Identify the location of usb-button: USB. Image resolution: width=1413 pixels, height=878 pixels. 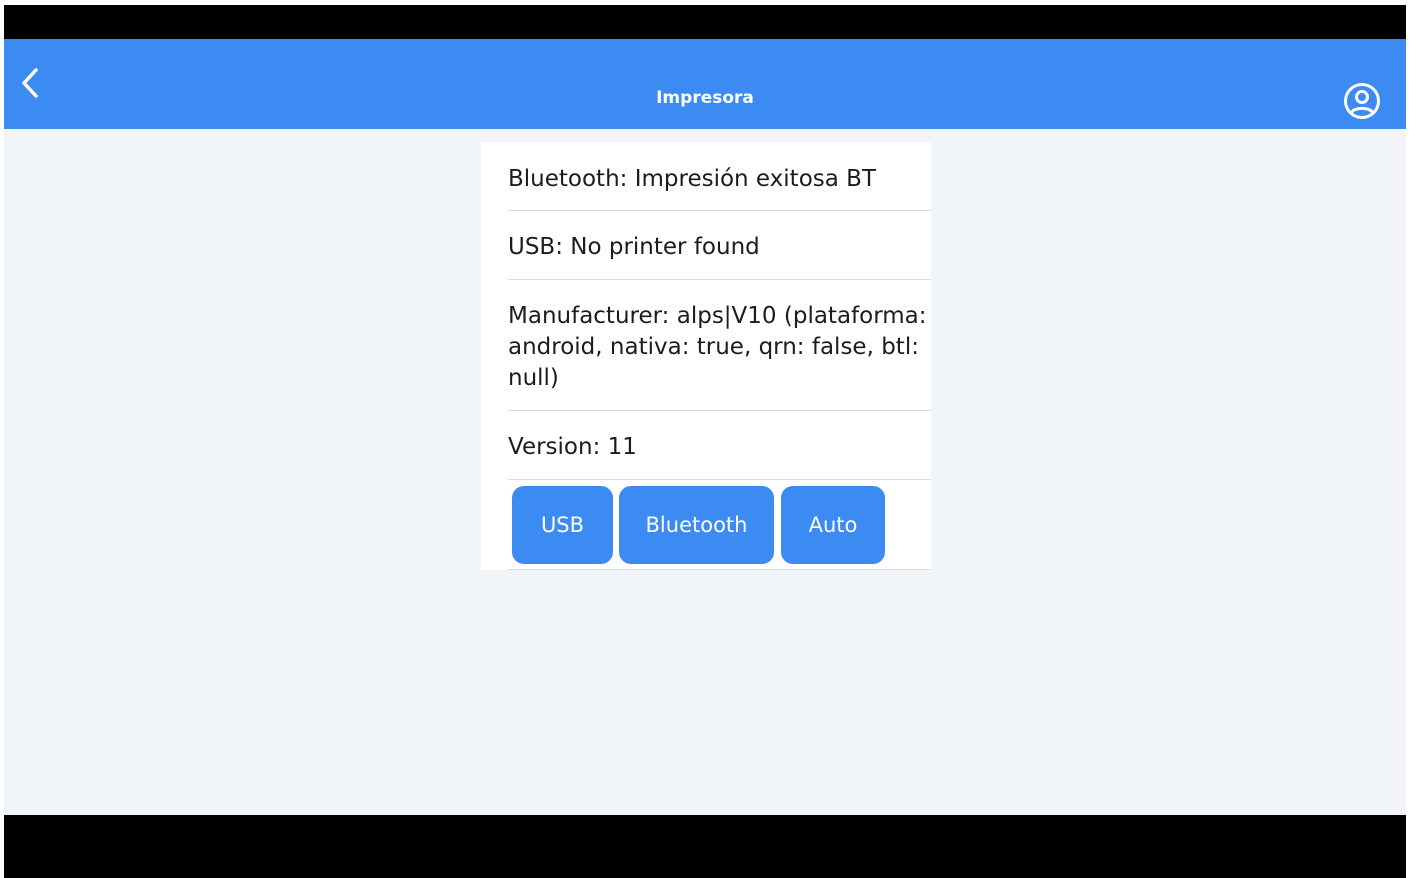
(562, 525).